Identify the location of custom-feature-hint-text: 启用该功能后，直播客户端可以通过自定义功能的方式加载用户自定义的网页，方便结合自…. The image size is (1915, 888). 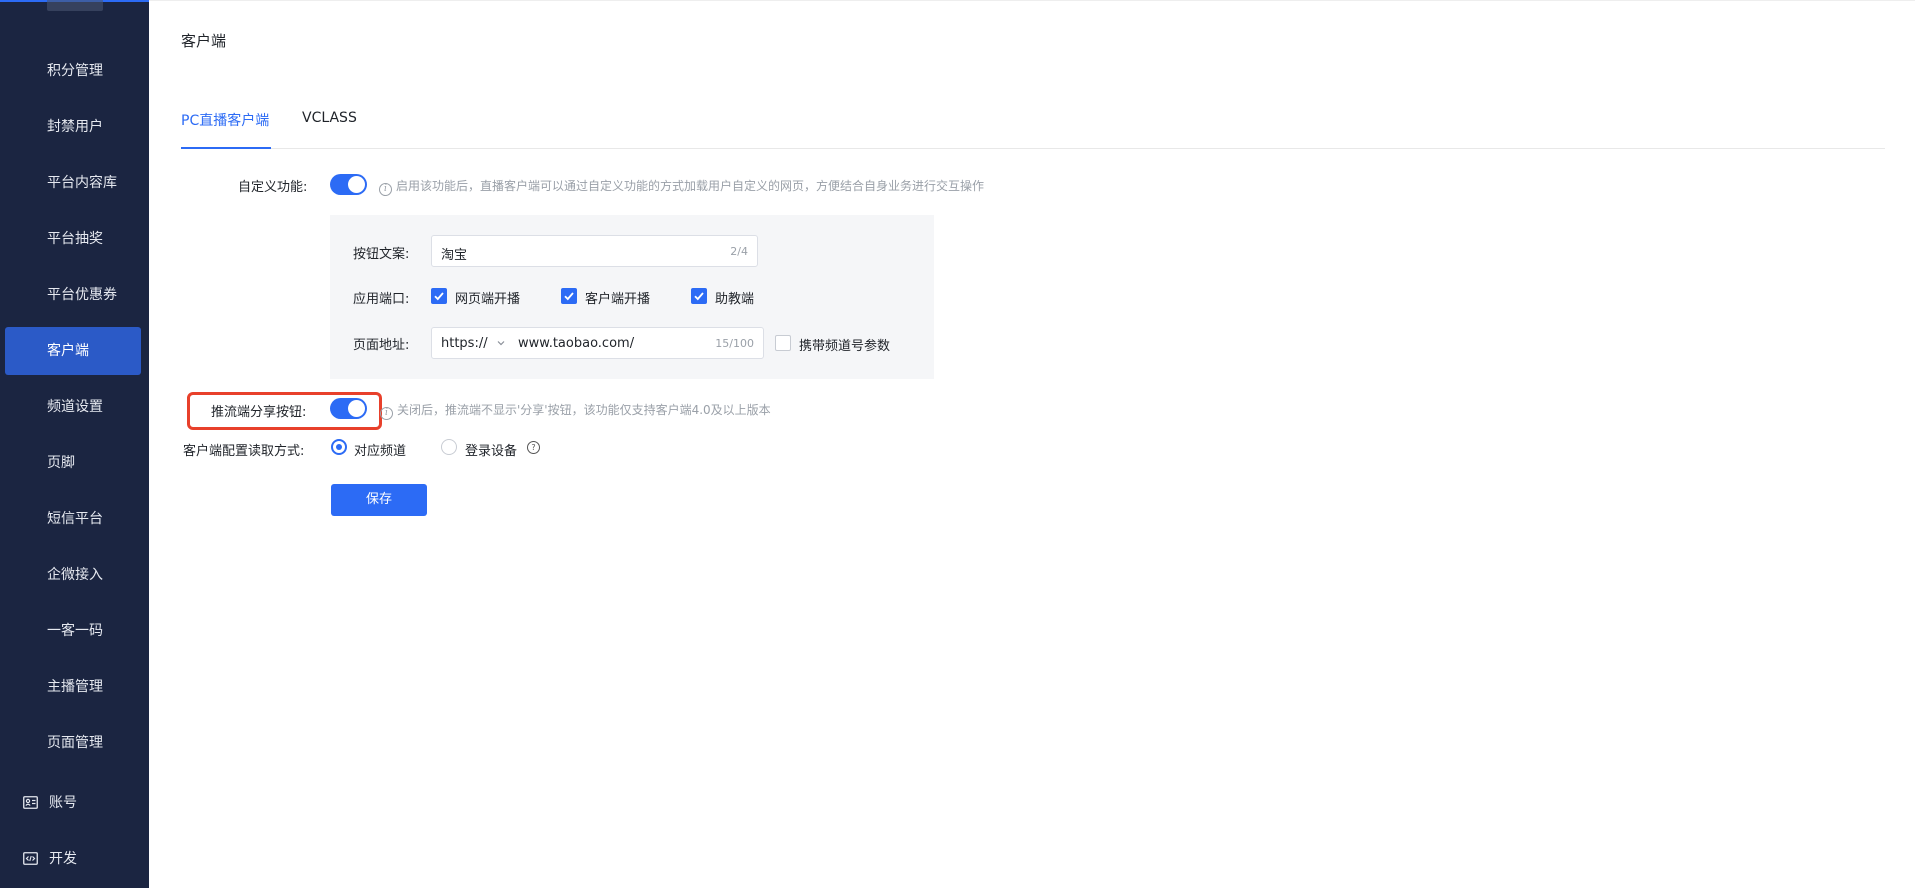
(690, 186).